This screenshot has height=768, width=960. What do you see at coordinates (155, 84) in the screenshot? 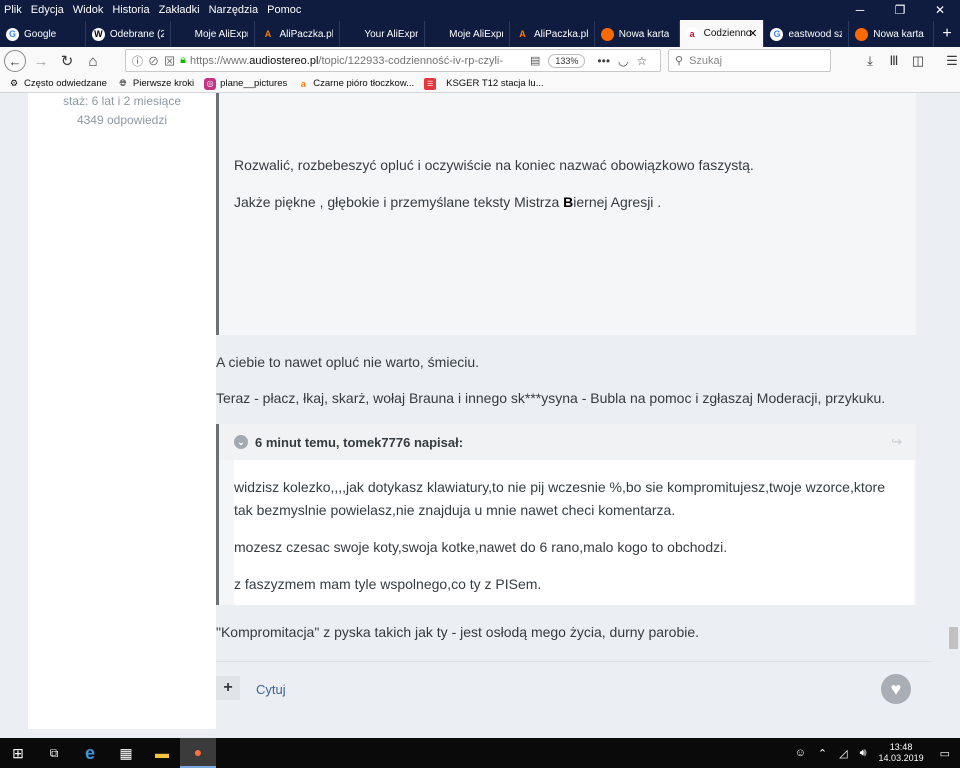
I see `bookmark-getting-started: 🌐︎ Pierwsze kroki` at bounding box center [155, 84].